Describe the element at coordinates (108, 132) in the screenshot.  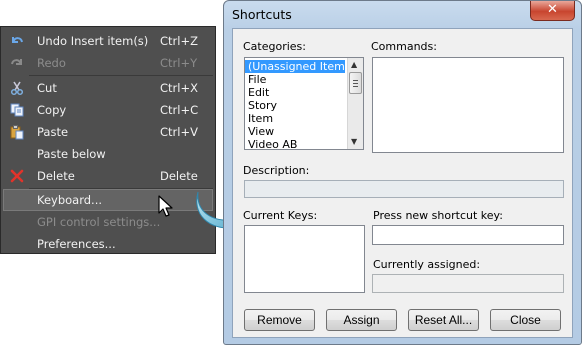
I see `menu-item-paste: Paste Ctrl+V` at that location.